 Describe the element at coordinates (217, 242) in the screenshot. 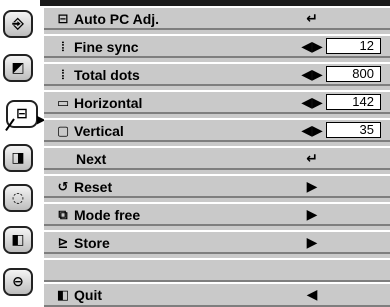

I see `menu-item-store: ⊵ Store ▶` at that location.